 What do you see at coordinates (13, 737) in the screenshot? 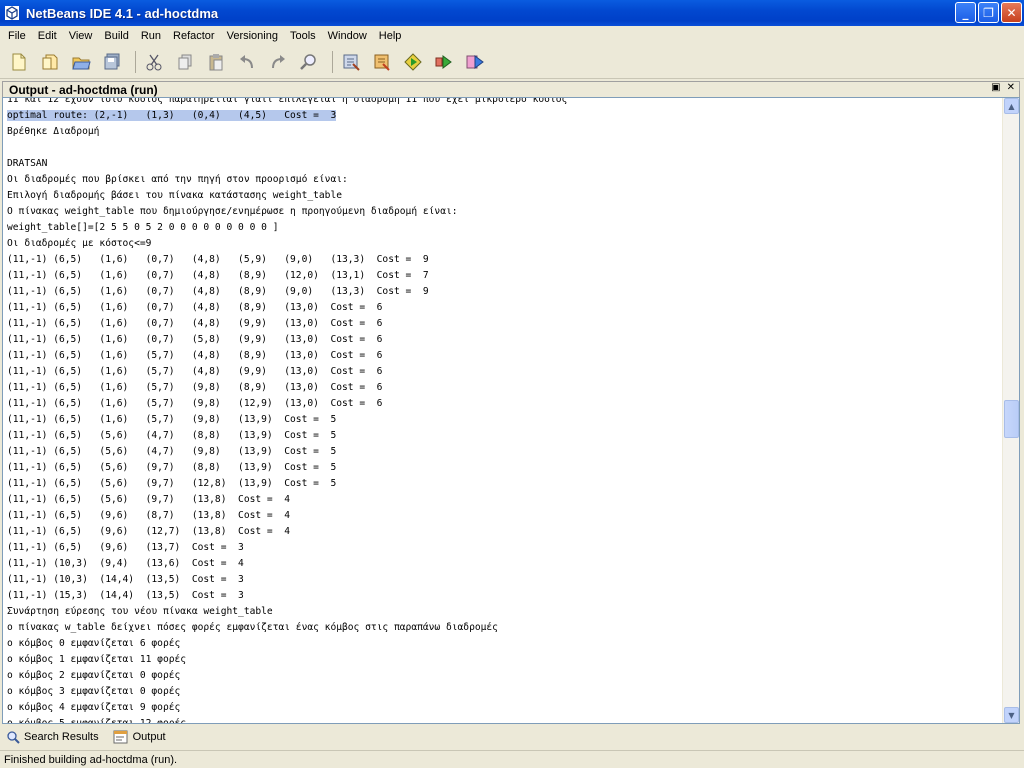
I see `search-results-icon` at bounding box center [13, 737].